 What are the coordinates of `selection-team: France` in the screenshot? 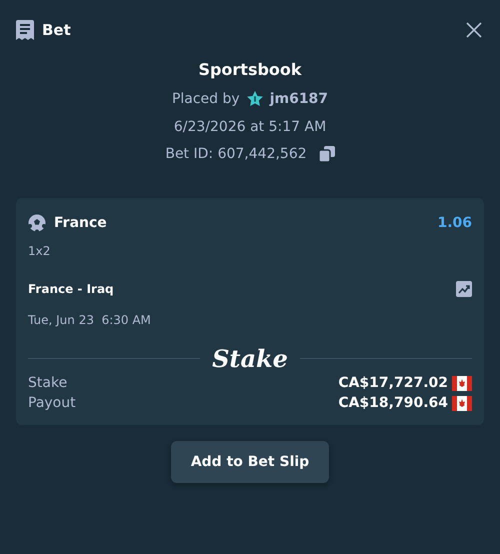 It's located at (80, 223).